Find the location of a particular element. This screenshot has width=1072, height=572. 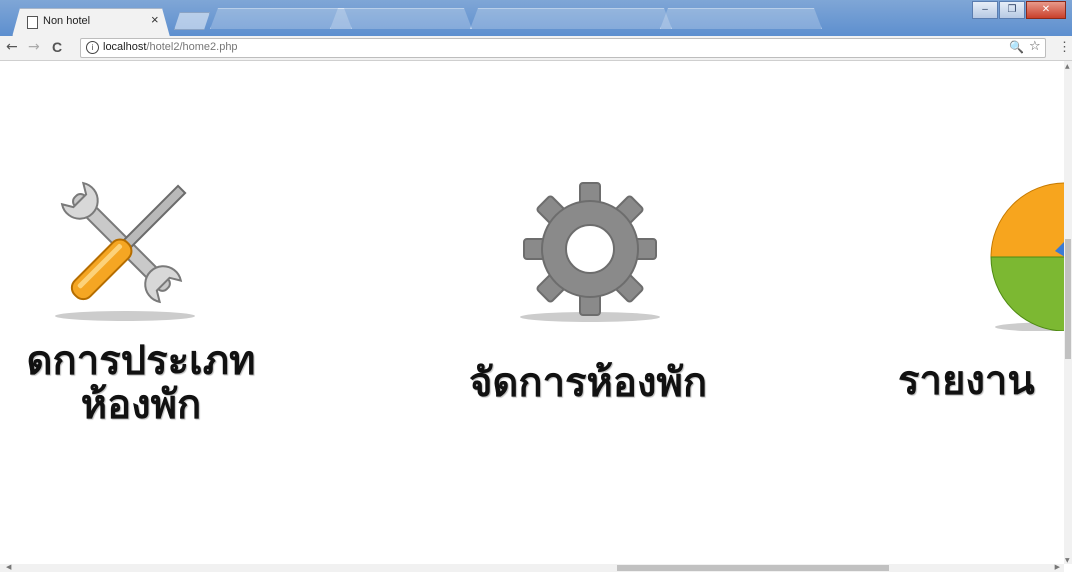

window-controls: – ❐ ✕ is located at coordinates (1018, 10).